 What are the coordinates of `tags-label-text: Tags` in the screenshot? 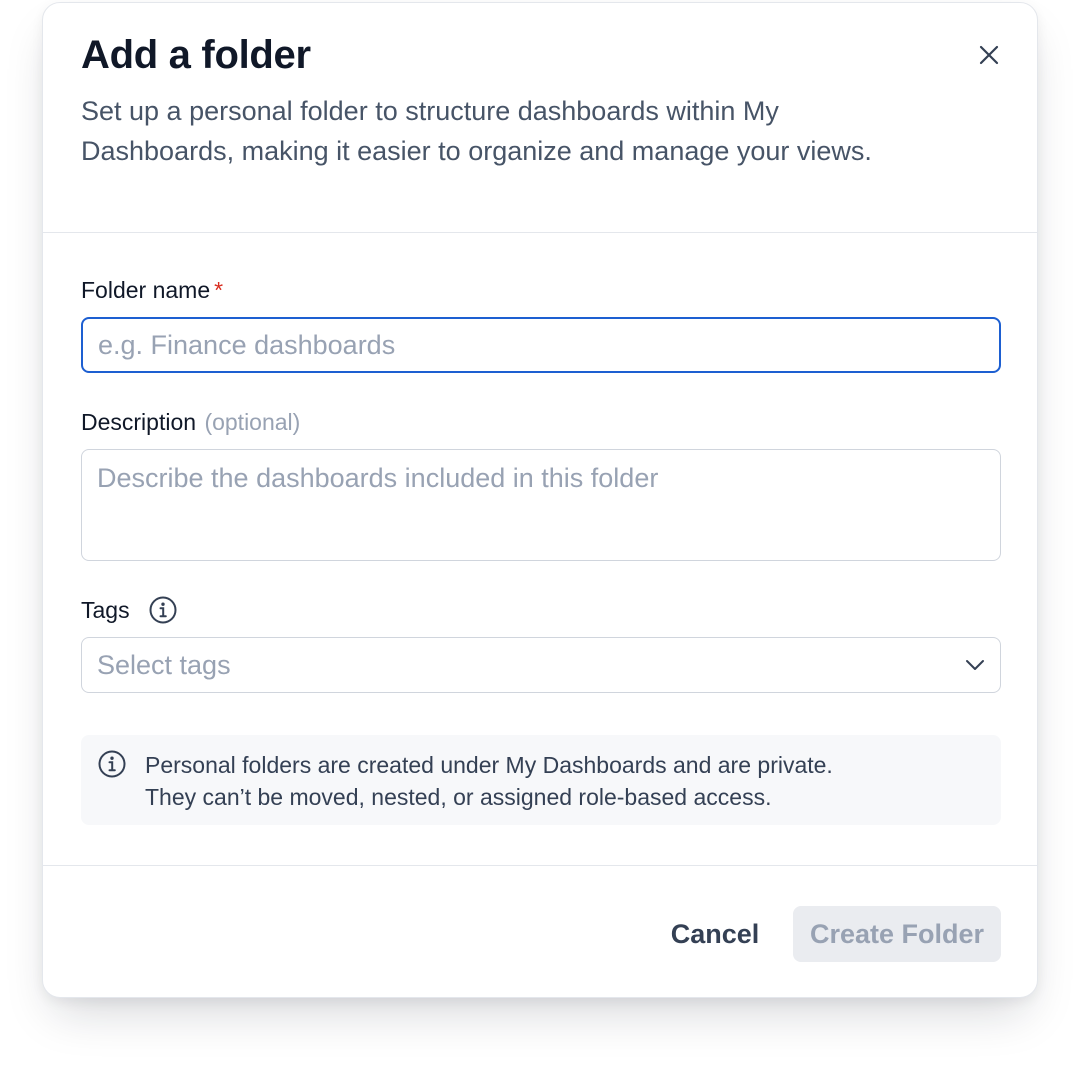 It's located at (105, 610).